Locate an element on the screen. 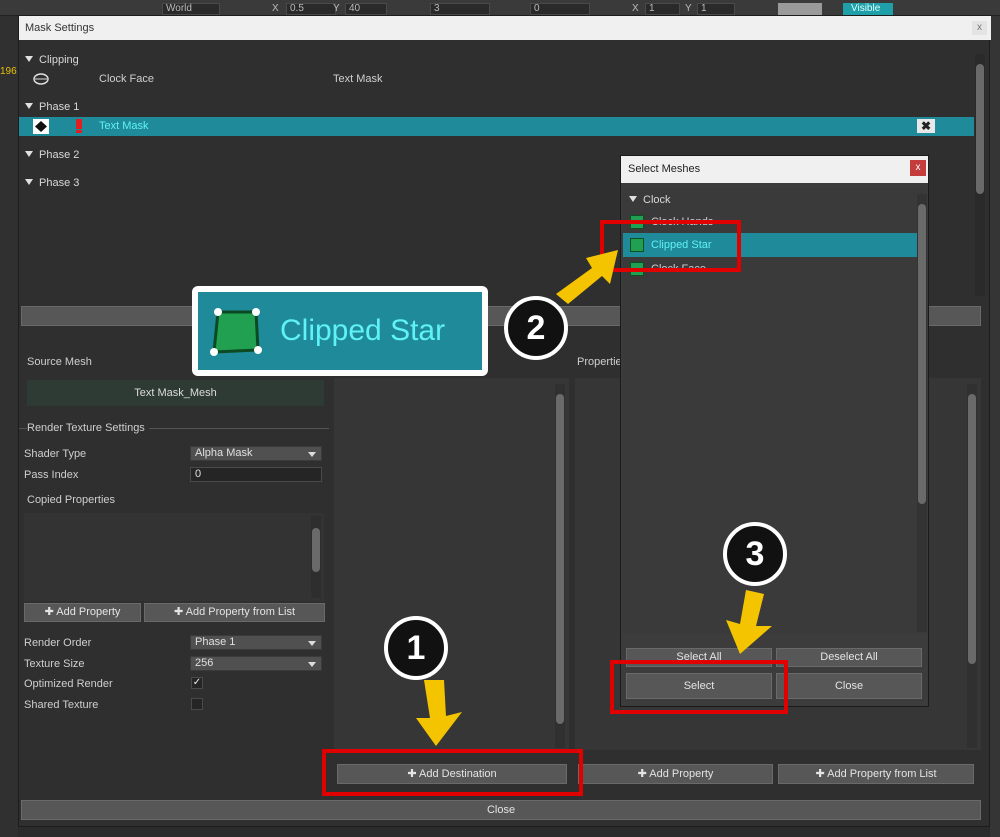 Image resolution: width=1000 pixels, height=837 pixels. pass-index-field: 0 is located at coordinates (256, 474).